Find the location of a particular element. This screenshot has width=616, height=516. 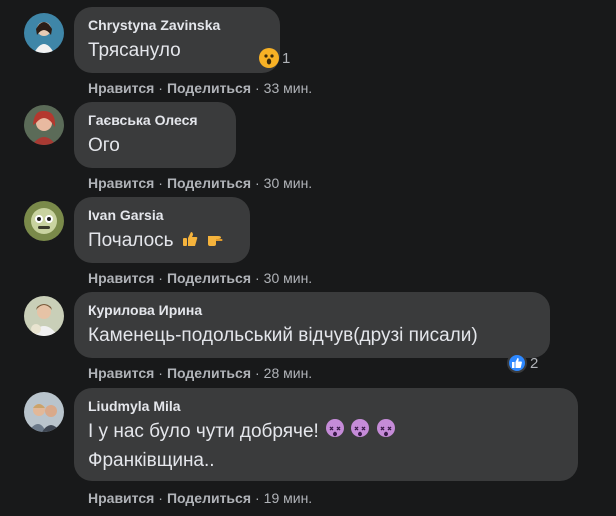

comment-author: Ivan Garsia is located at coordinates (162, 215).